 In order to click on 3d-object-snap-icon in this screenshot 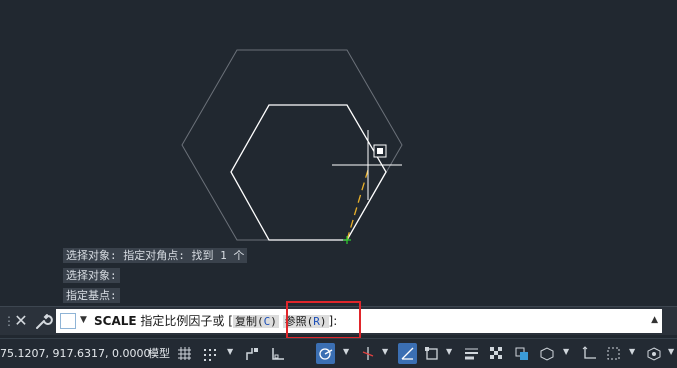, I will do `click(546, 353)`.